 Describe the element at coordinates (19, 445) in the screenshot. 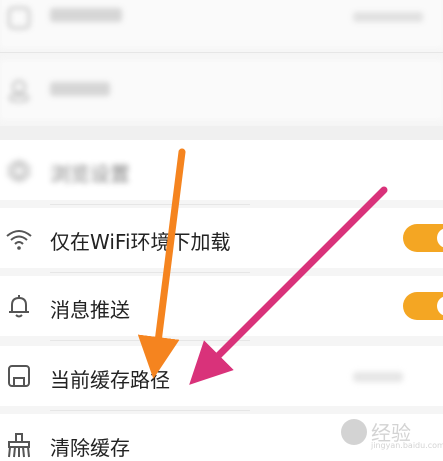

I see `broom-icon` at that location.